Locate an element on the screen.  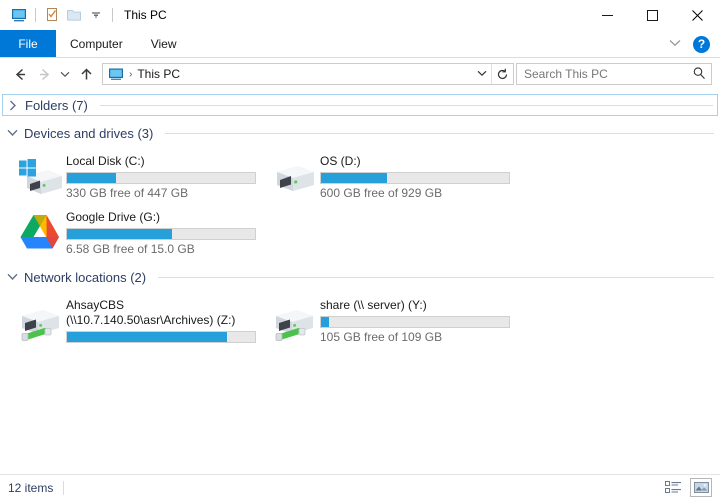
tab-file: File is located at coordinates (28, 43).